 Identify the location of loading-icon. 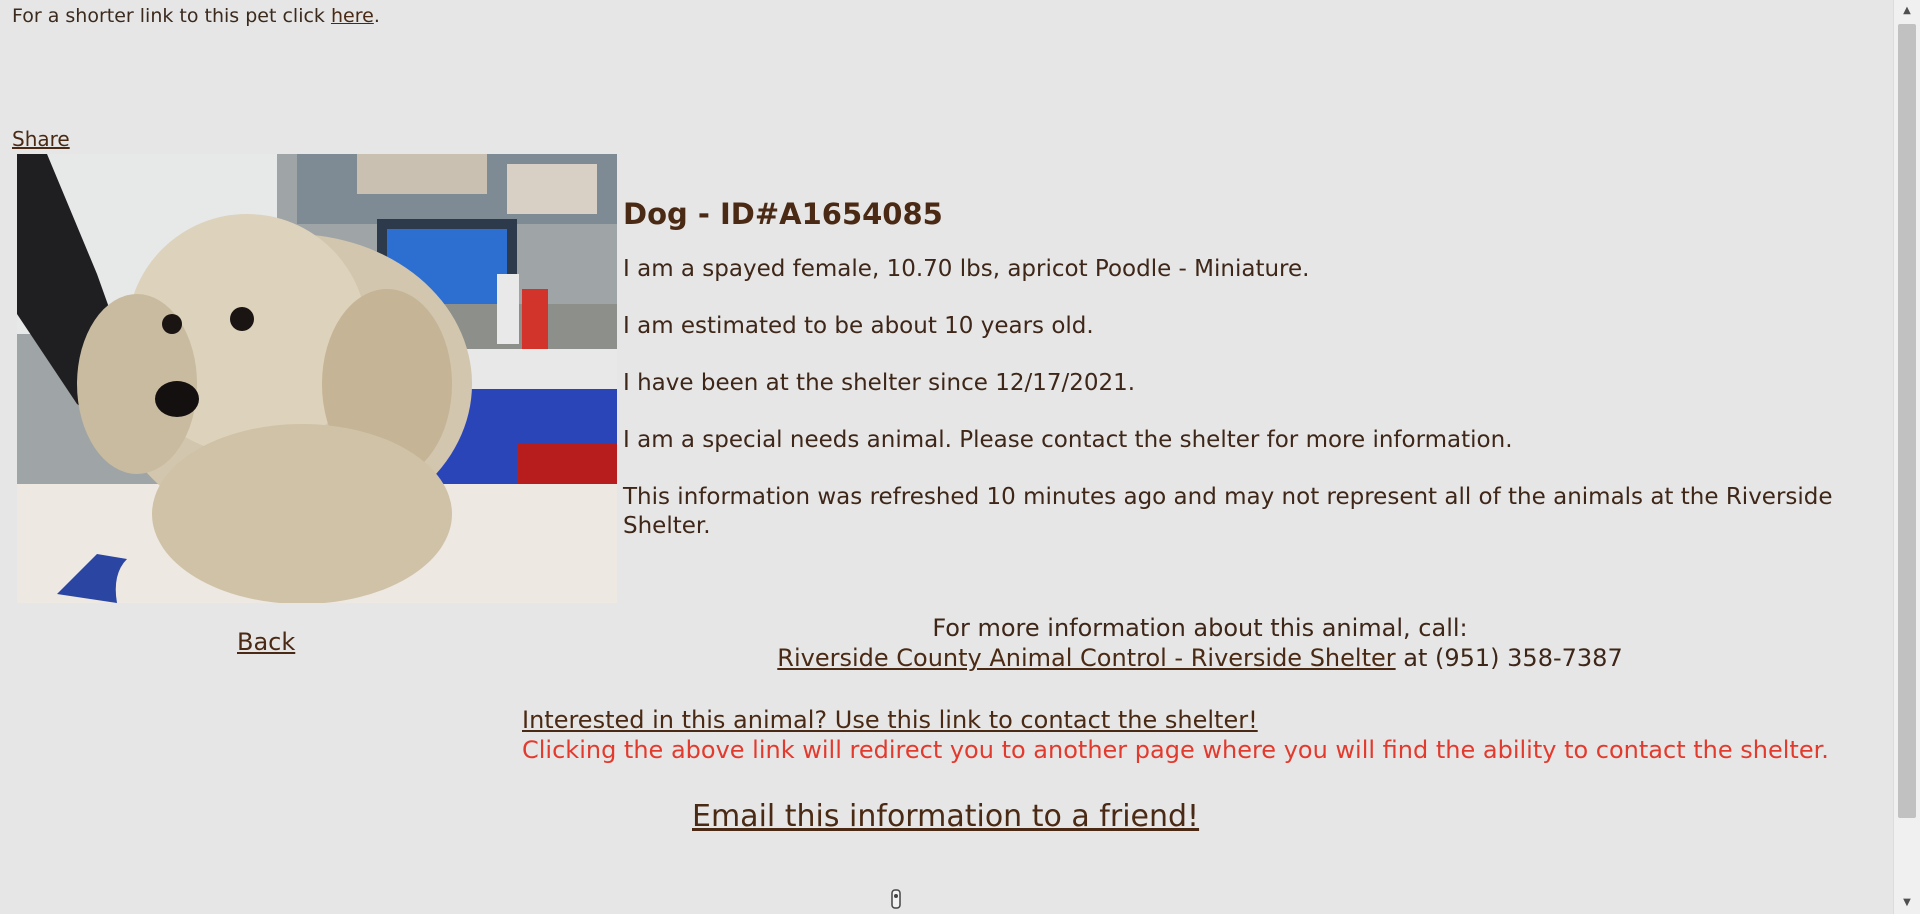
(896, 899).